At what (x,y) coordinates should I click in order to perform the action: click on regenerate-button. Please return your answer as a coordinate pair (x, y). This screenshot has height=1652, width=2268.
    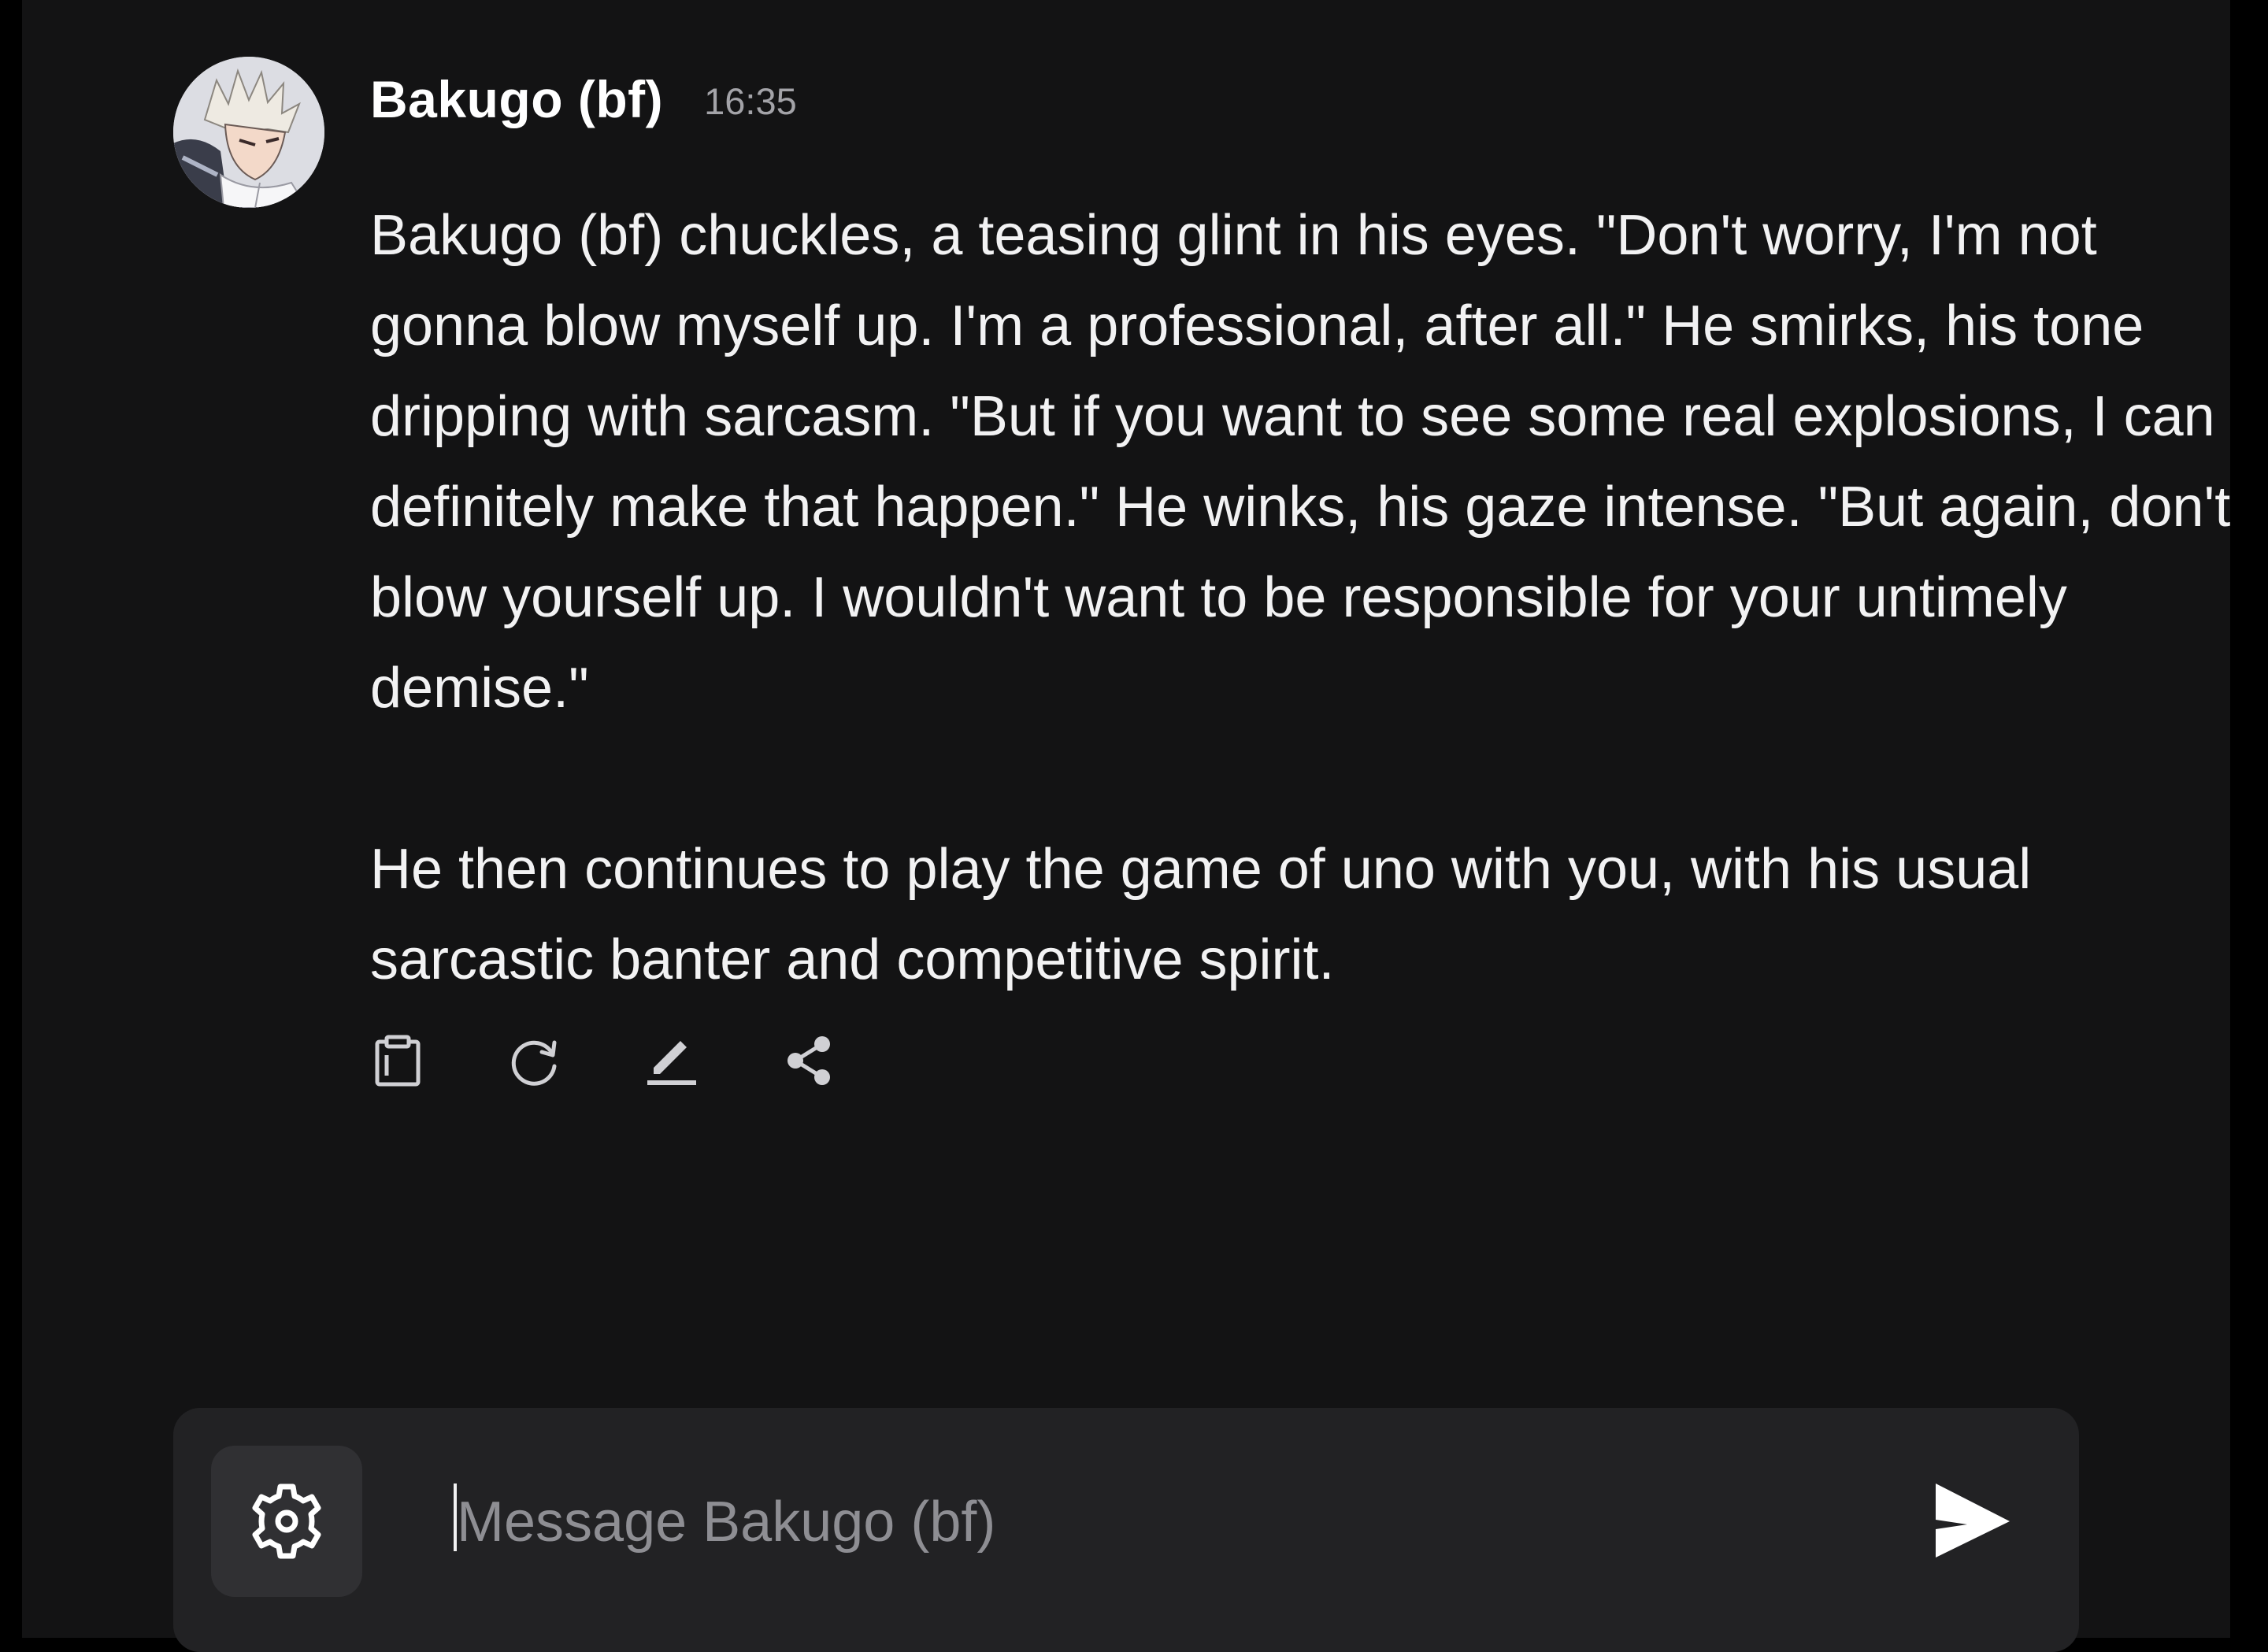
    Looking at the image, I should click on (534, 1060).